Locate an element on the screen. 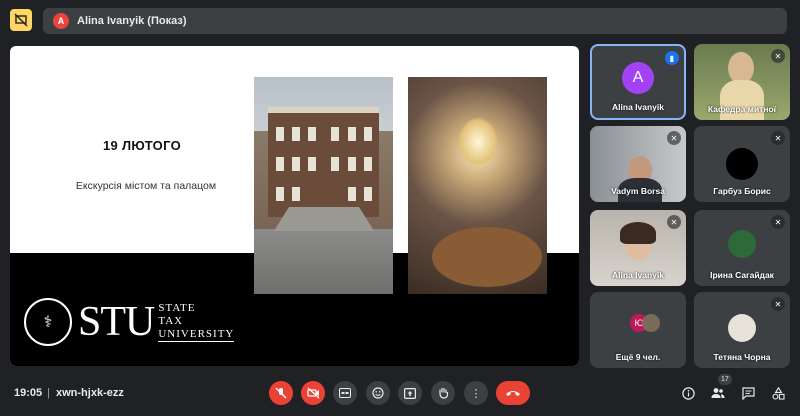  participant-count-badge: 17 is located at coordinates (725, 379).